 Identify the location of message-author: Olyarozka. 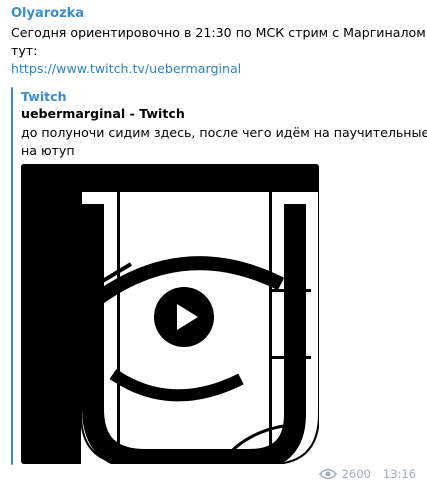
(47, 13).